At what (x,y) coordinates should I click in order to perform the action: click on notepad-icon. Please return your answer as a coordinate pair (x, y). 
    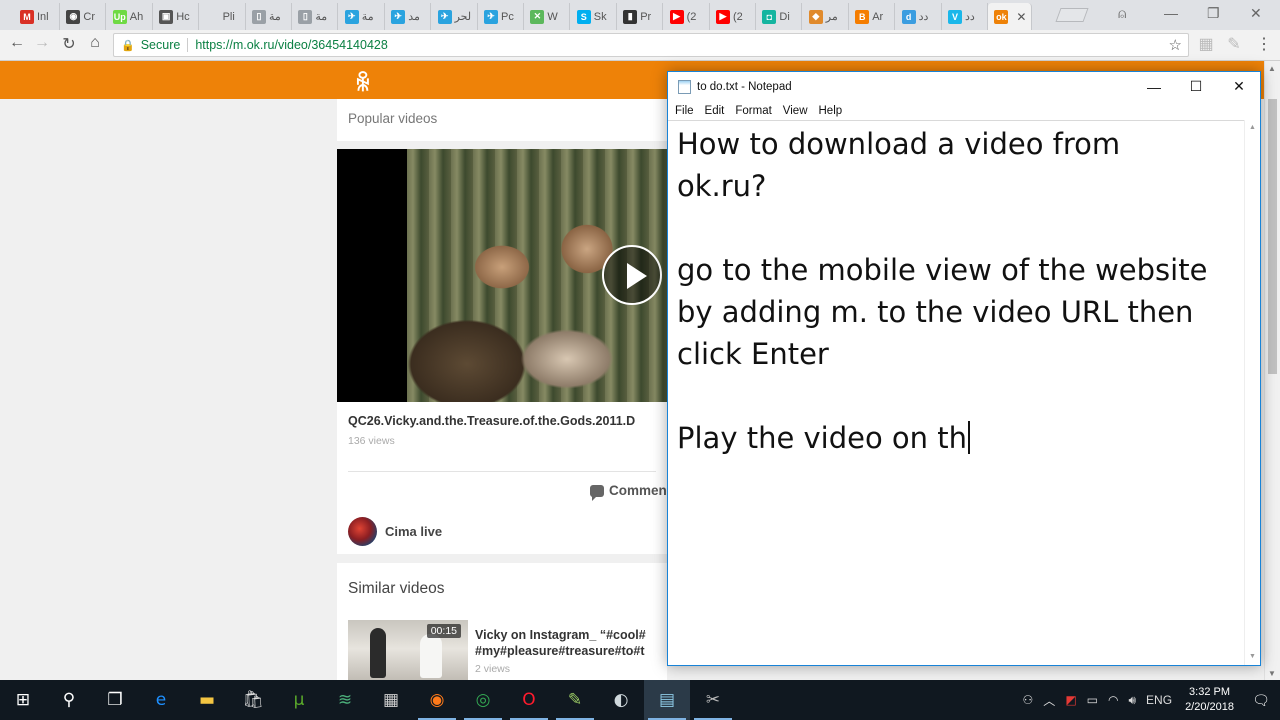
    Looking at the image, I should click on (684, 86).